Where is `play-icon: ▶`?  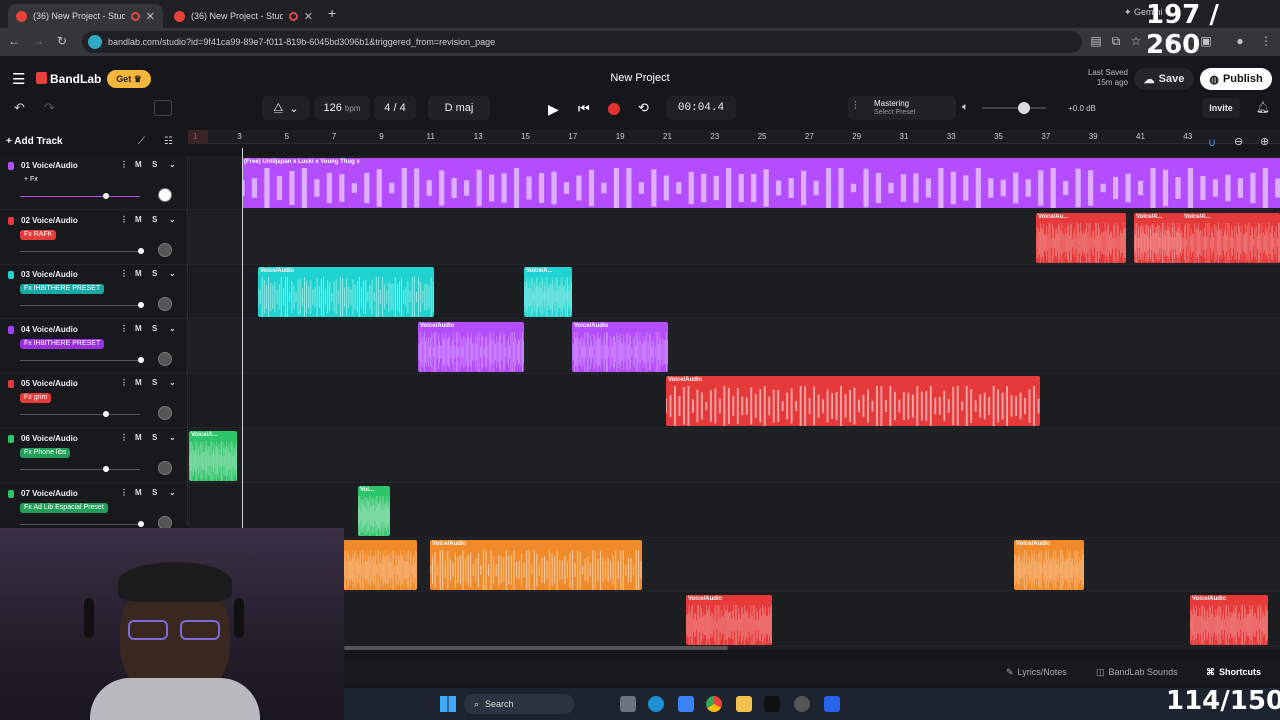 play-icon: ▶ is located at coordinates (553, 109).